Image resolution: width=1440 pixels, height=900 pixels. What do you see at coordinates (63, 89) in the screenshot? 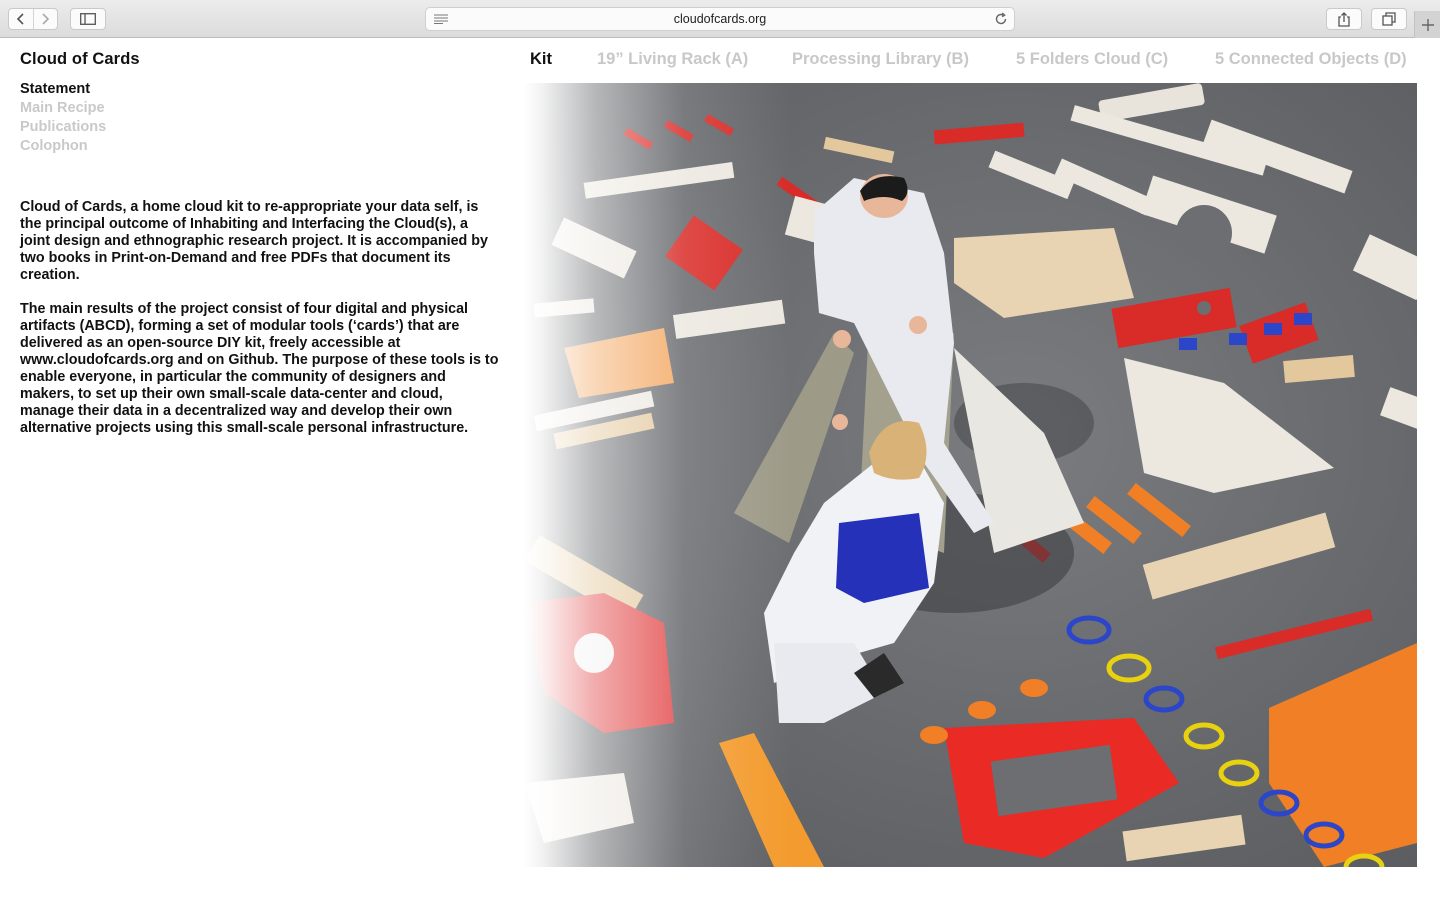
I see `side-nav-item-statement: Statement` at bounding box center [63, 89].